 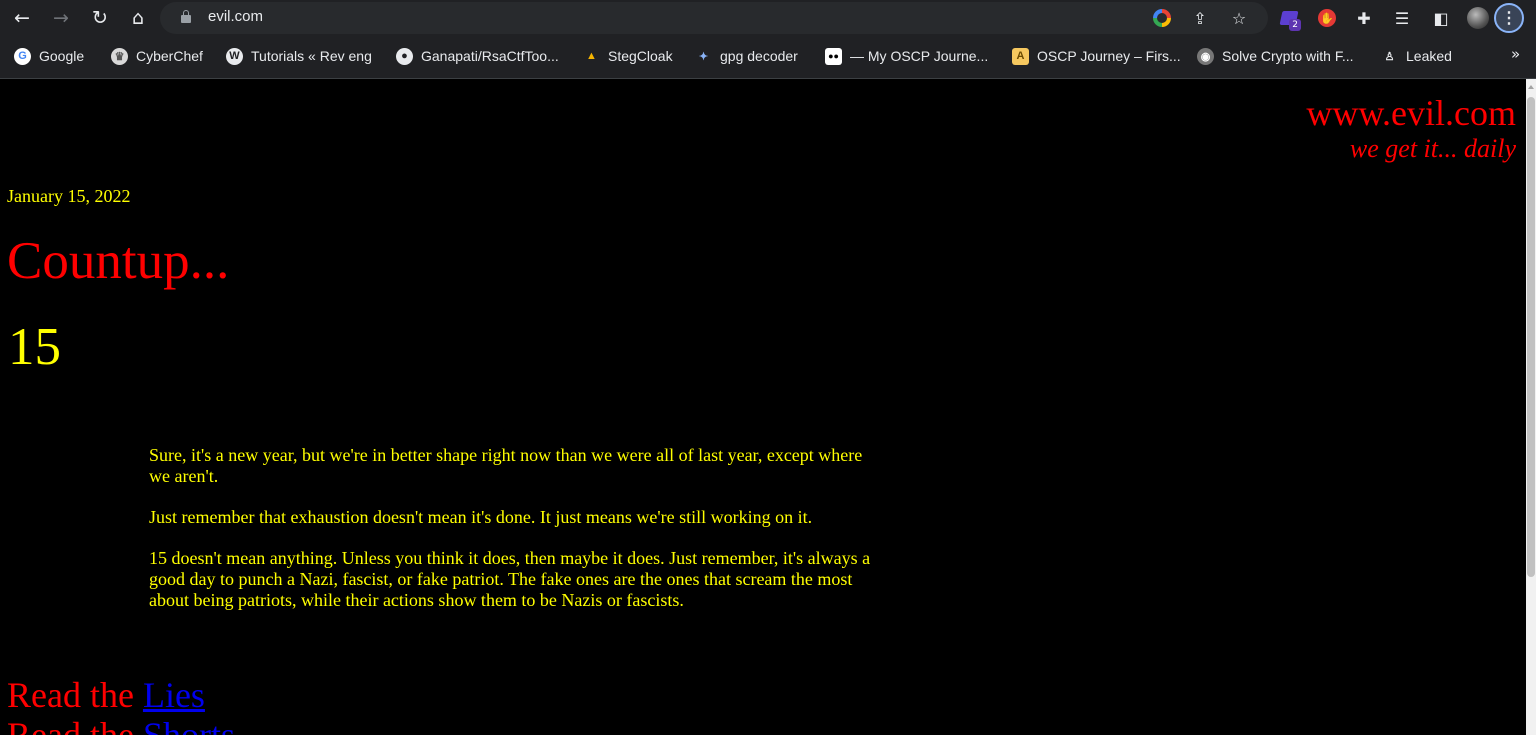 What do you see at coordinates (591, 56) in the screenshot?
I see `wizard-icon: ▲` at bounding box center [591, 56].